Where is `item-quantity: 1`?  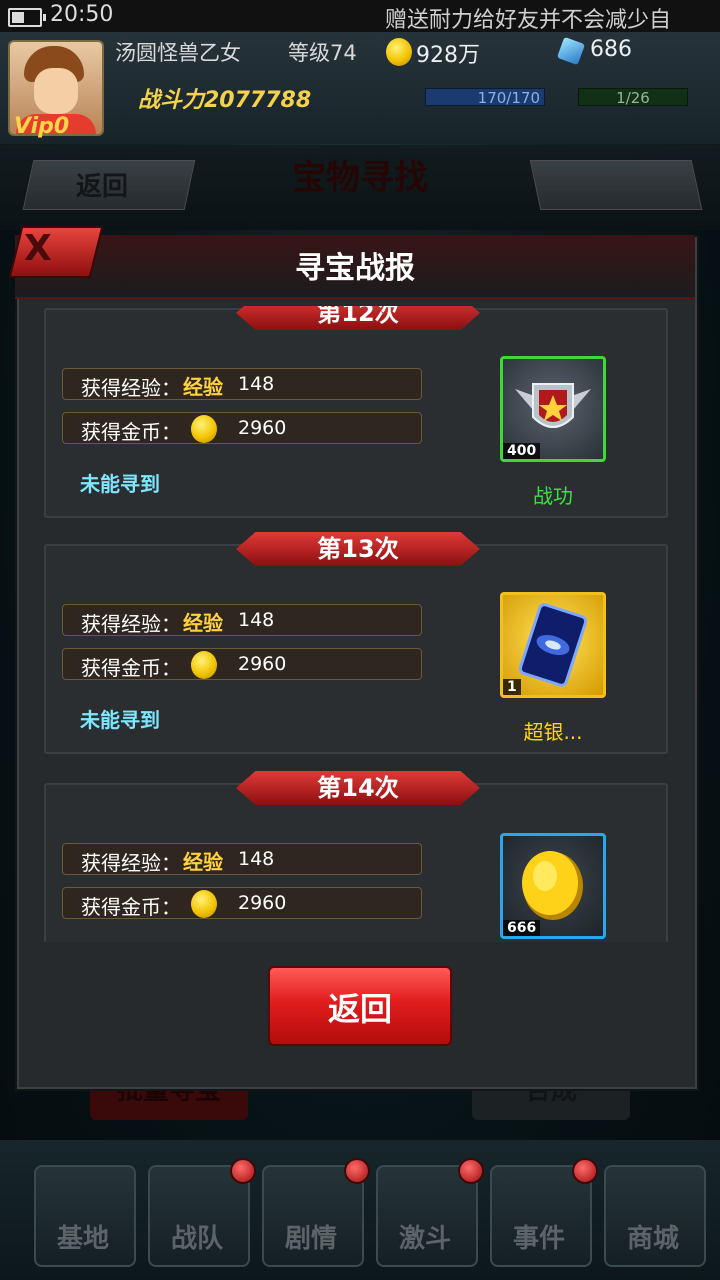
item-quantity: 1 is located at coordinates (512, 687).